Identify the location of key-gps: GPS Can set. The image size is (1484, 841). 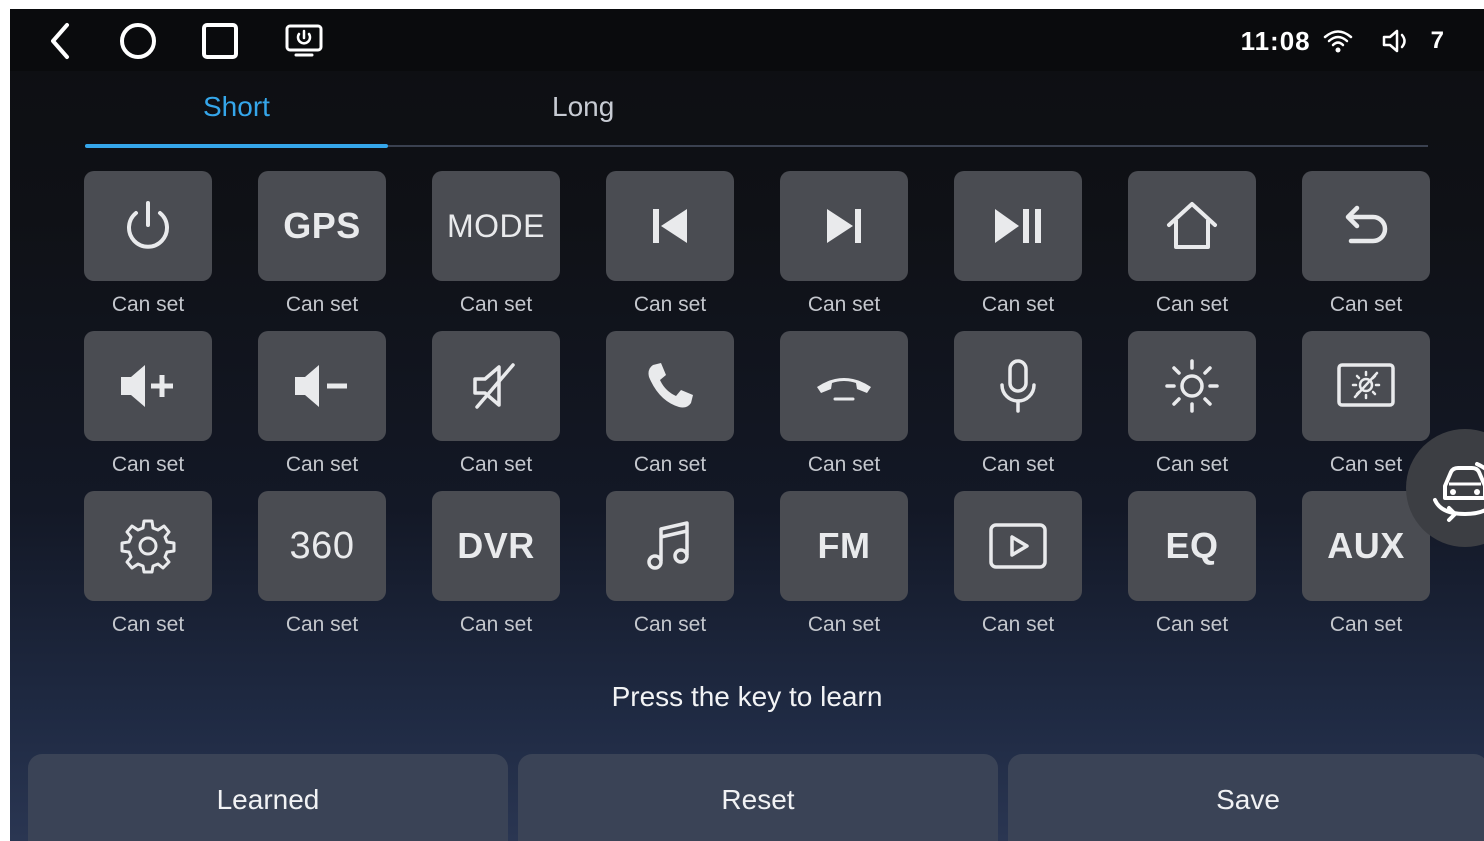
(322, 251).